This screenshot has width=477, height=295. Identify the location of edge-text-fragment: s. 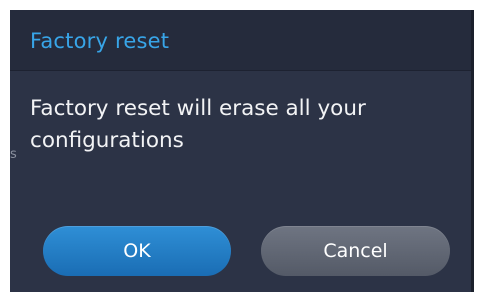
(13, 154).